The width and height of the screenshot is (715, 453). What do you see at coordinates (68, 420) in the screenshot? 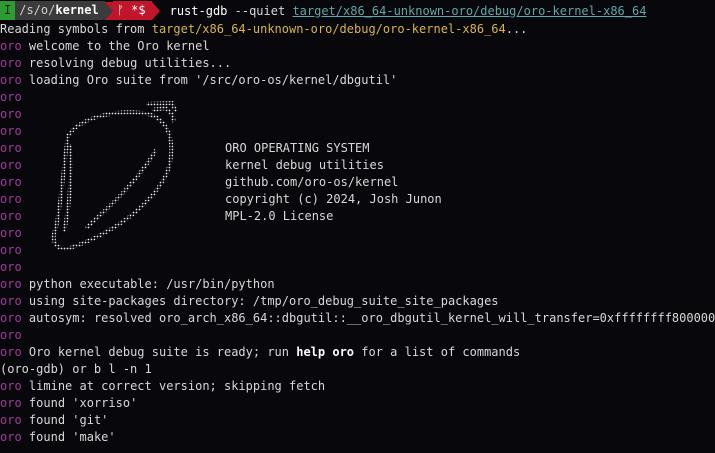
I see `message-text: found 'git'` at bounding box center [68, 420].